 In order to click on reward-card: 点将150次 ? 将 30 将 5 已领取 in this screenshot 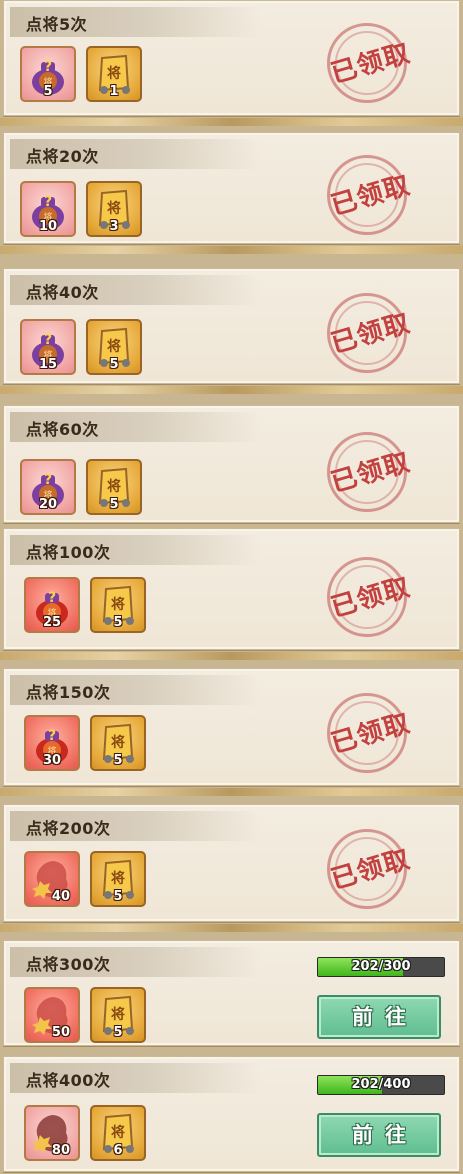, I will do `click(231, 727)`.